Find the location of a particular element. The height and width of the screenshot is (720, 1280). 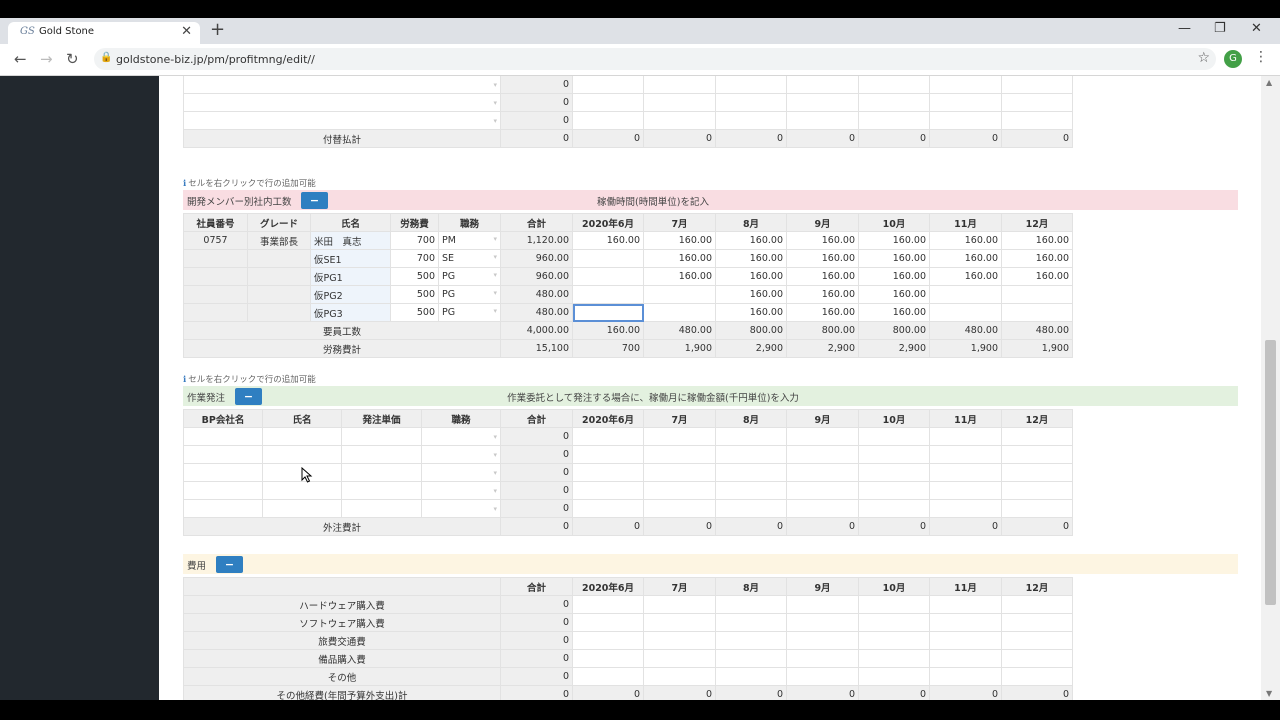

name-cell: 米田 真志 is located at coordinates (350, 240).